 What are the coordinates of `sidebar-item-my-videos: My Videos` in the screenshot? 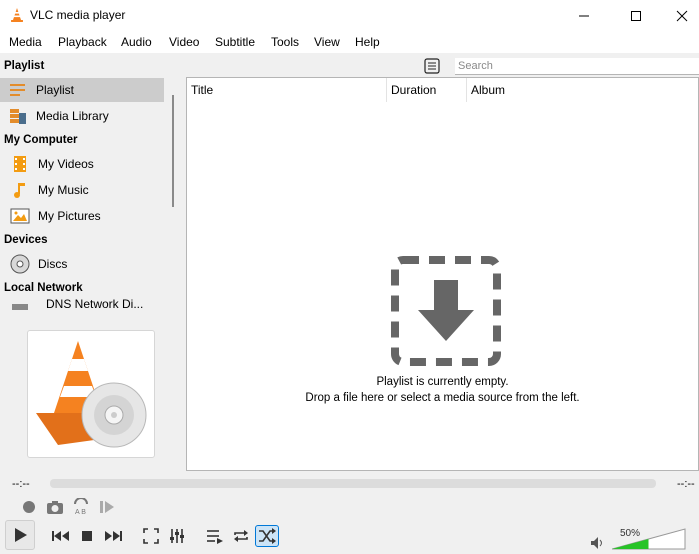 It's located at (82, 164).